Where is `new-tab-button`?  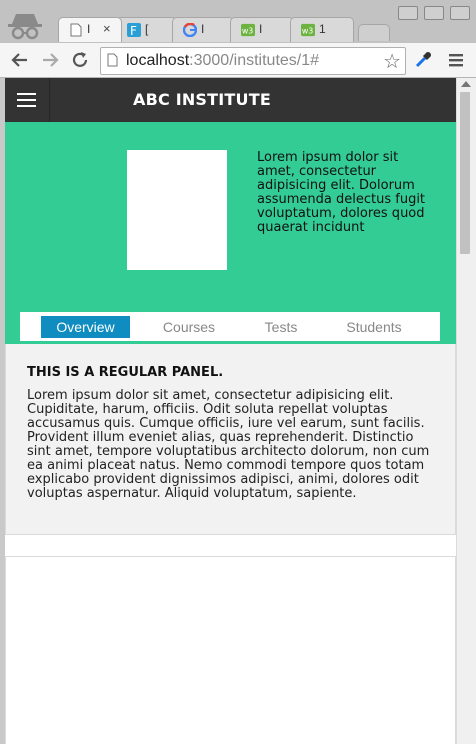
new-tab-button is located at coordinates (374, 32).